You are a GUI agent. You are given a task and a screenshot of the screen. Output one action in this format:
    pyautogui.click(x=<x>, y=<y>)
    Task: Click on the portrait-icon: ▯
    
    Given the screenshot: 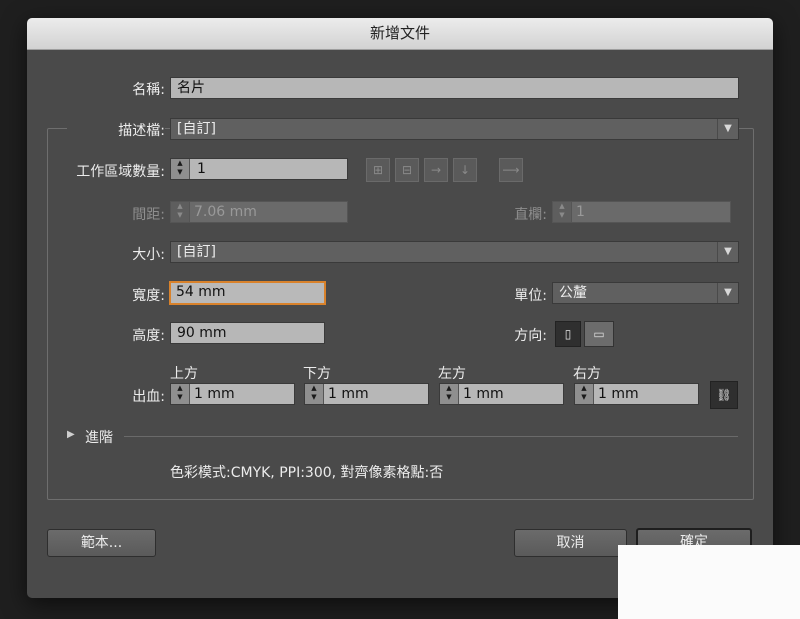 What is the action you would take?
    pyautogui.click(x=568, y=334)
    